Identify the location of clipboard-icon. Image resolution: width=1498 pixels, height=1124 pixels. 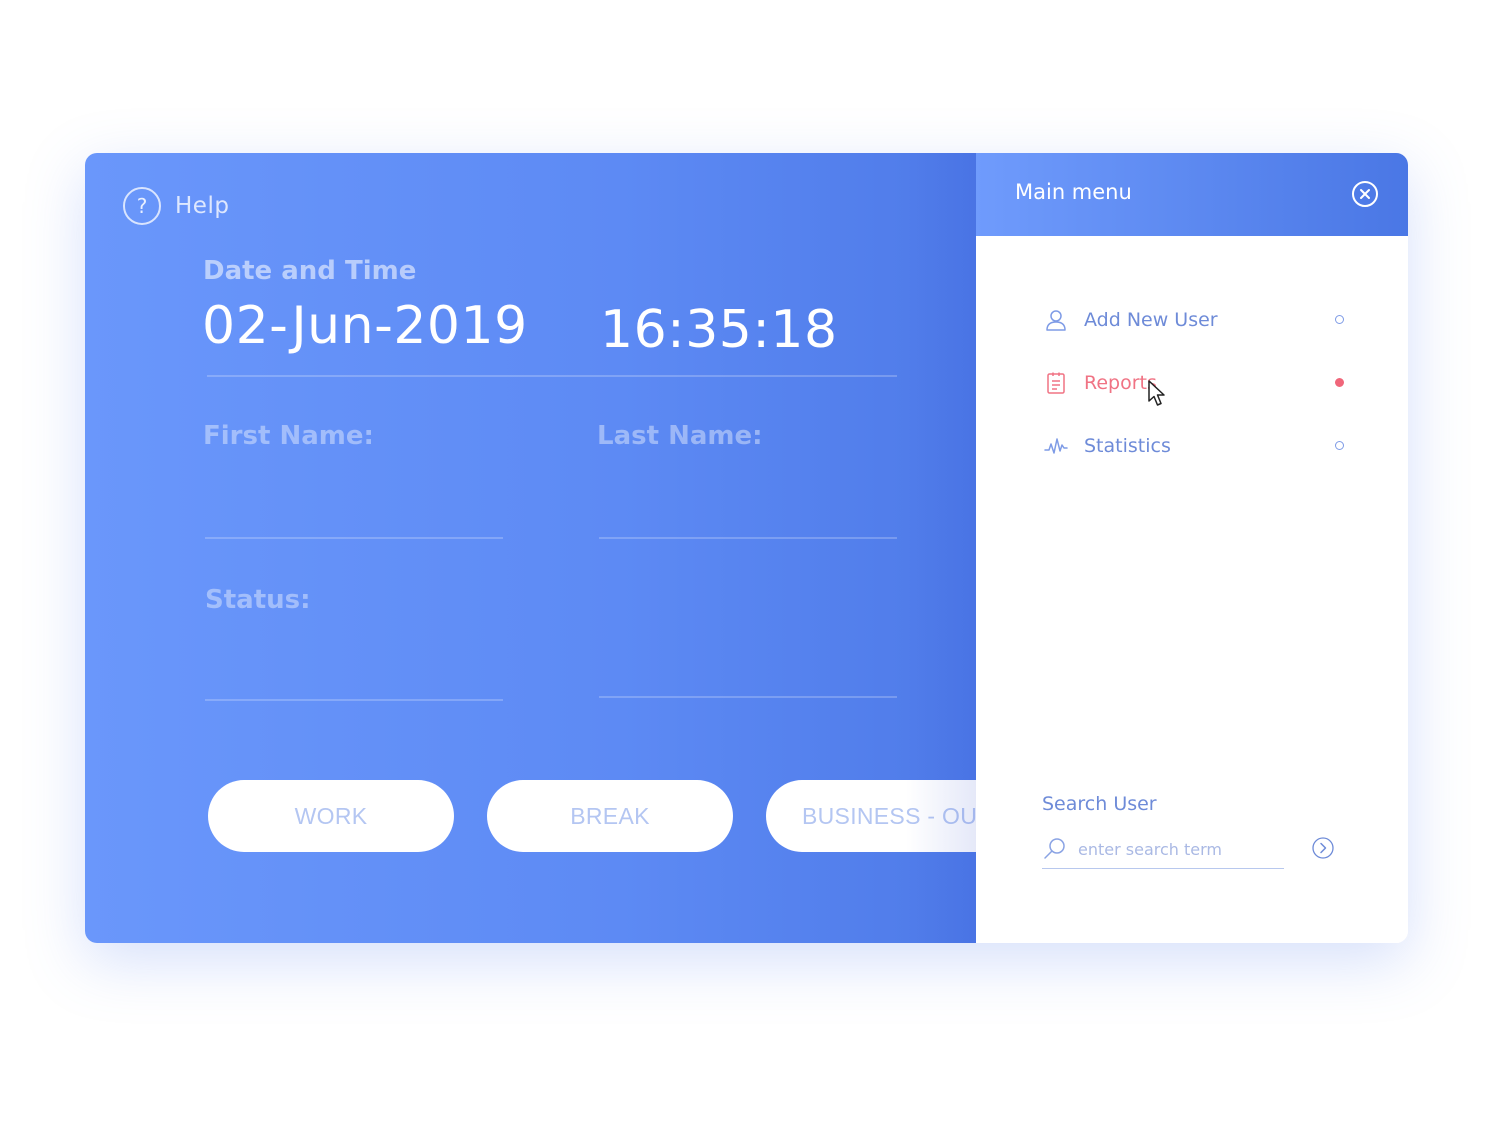
(1056, 383).